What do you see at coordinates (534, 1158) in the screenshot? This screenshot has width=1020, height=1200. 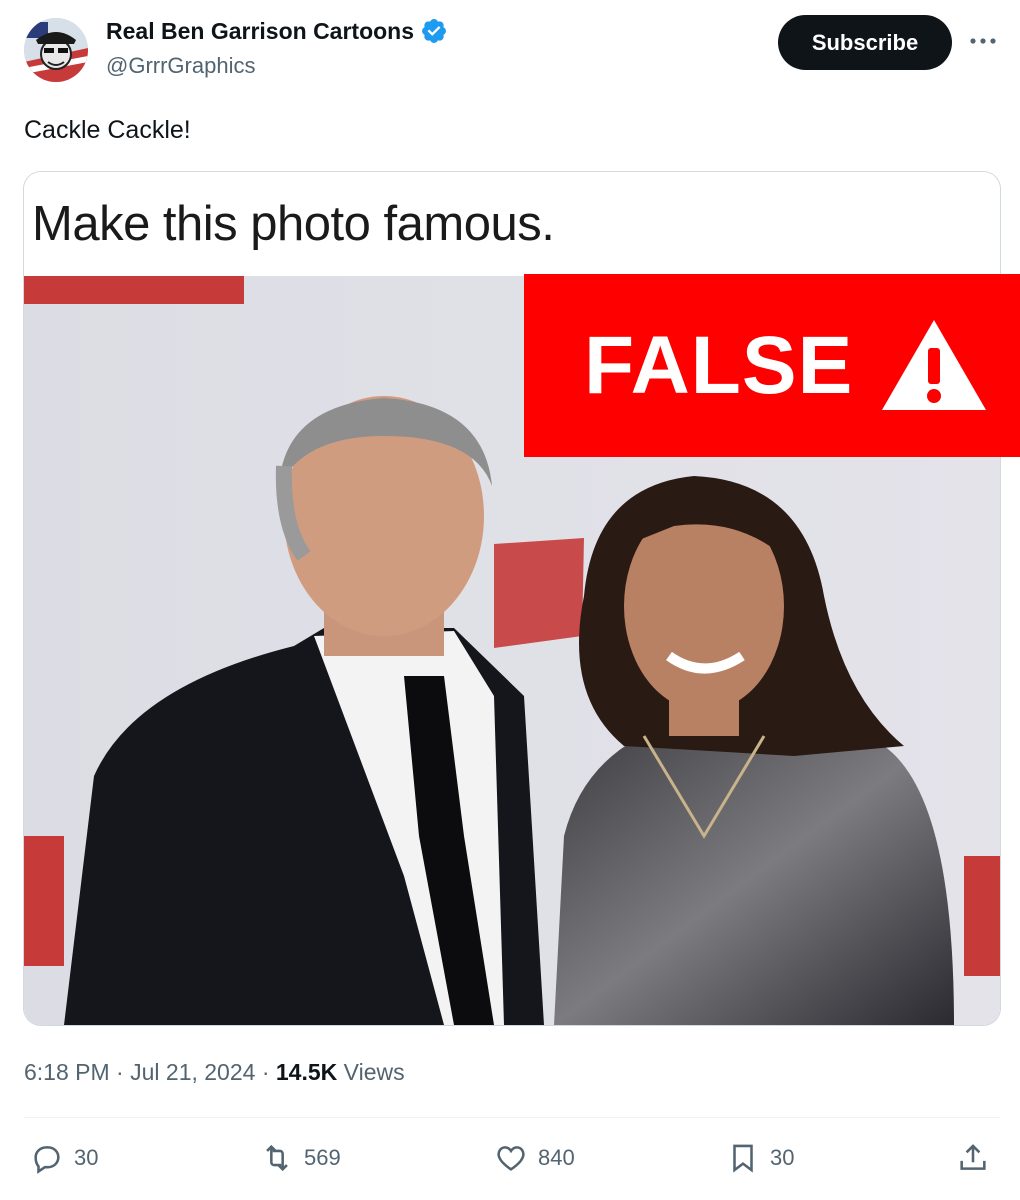 I see `like-button: 840` at bounding box center [534, 1158].